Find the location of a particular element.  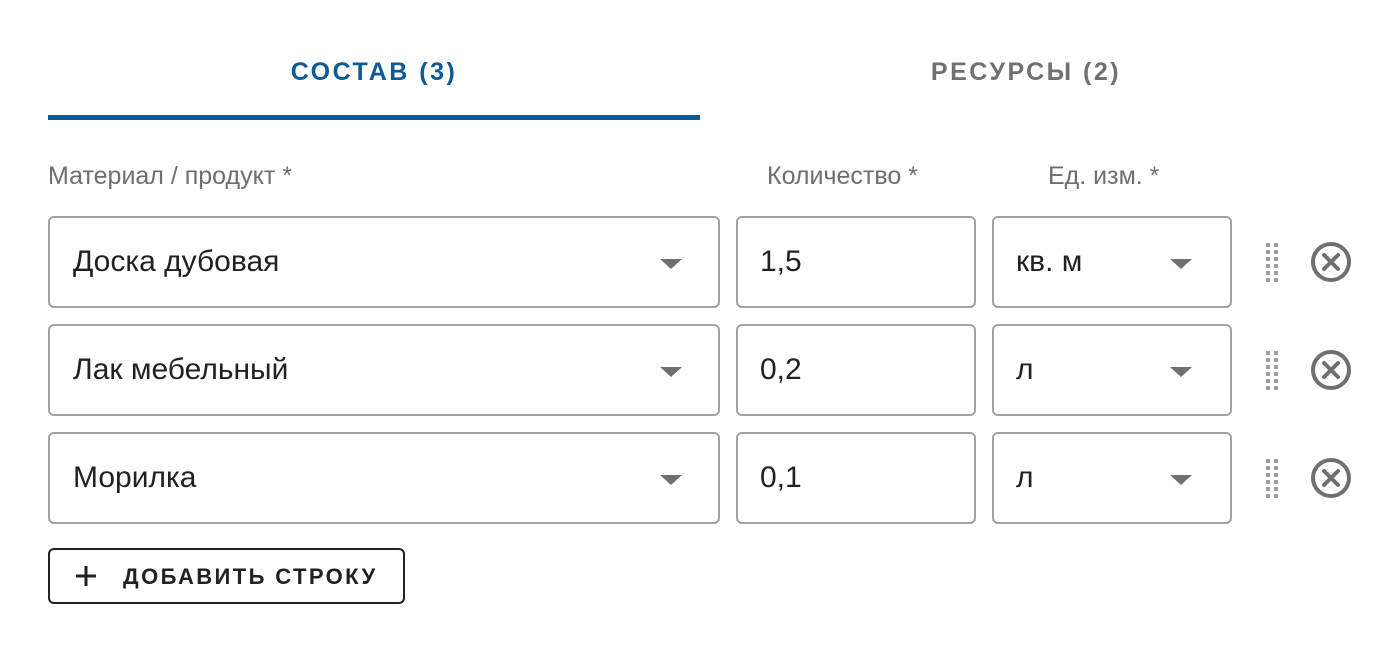

column-label-quantity: Количество * is located at coordinates (842, 176).